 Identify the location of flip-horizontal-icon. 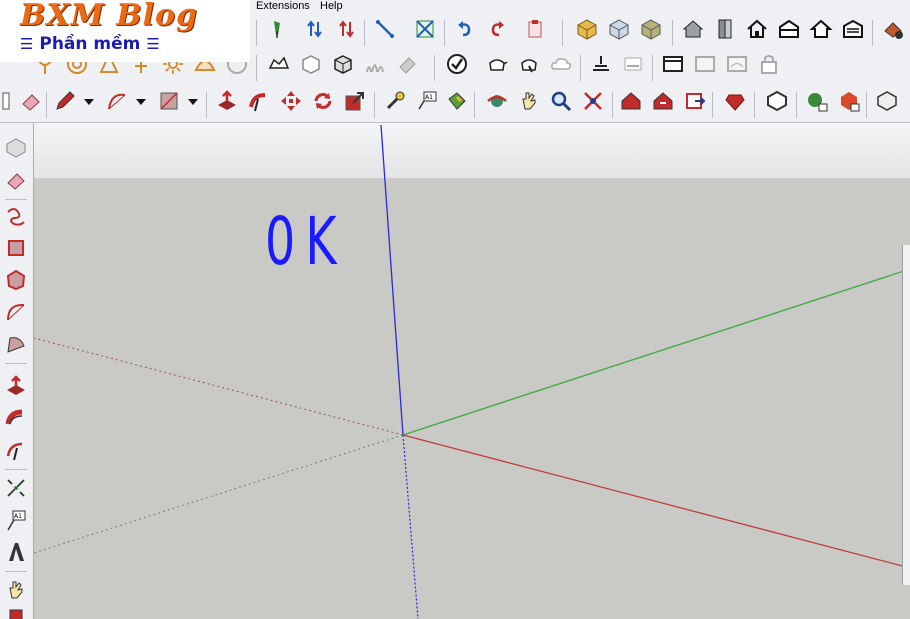
(347, 29).